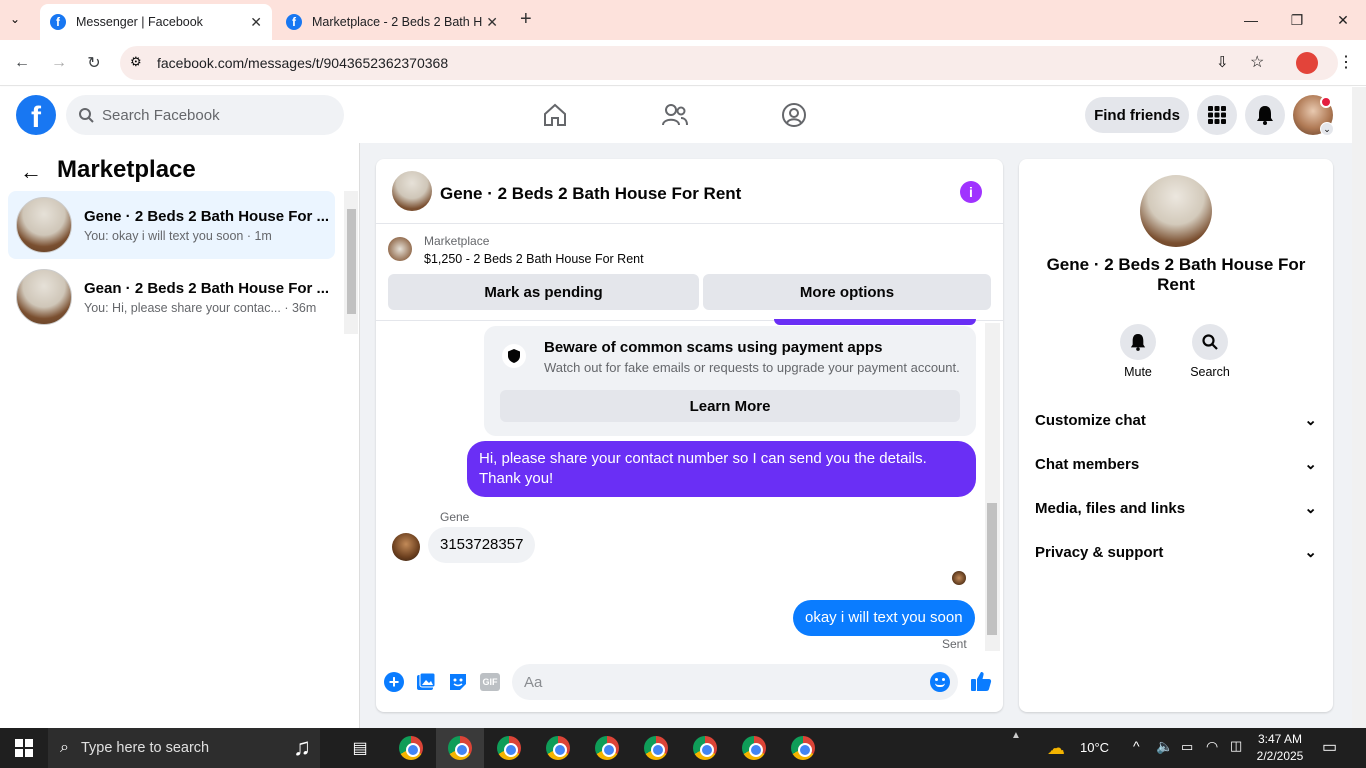 This screenshot has width=1366, height=768. Describe the element at coordinates (884, 618) in the screenshot. I see `outgoing-message: okay i will text you soon` at that location.